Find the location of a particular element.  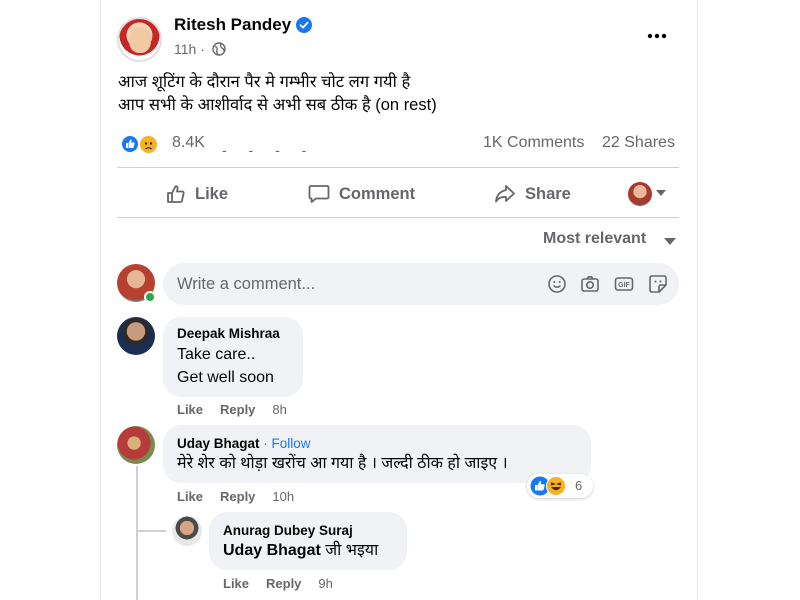

comment-input is located at coordinates (421, 284).